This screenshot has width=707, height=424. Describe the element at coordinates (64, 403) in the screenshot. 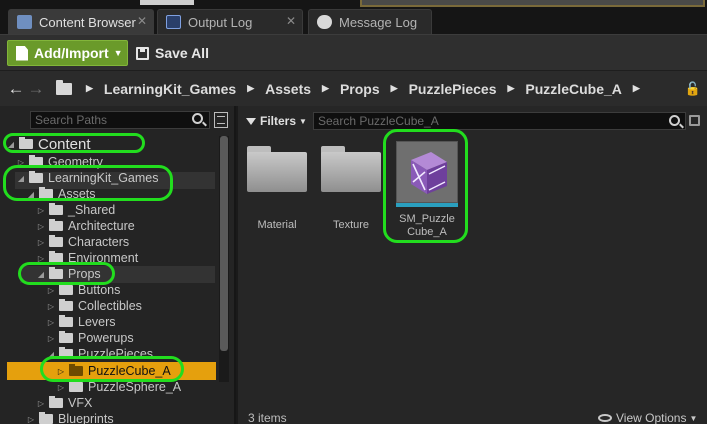

I see `tree-item-vfx: ▷ VFX` at that location.